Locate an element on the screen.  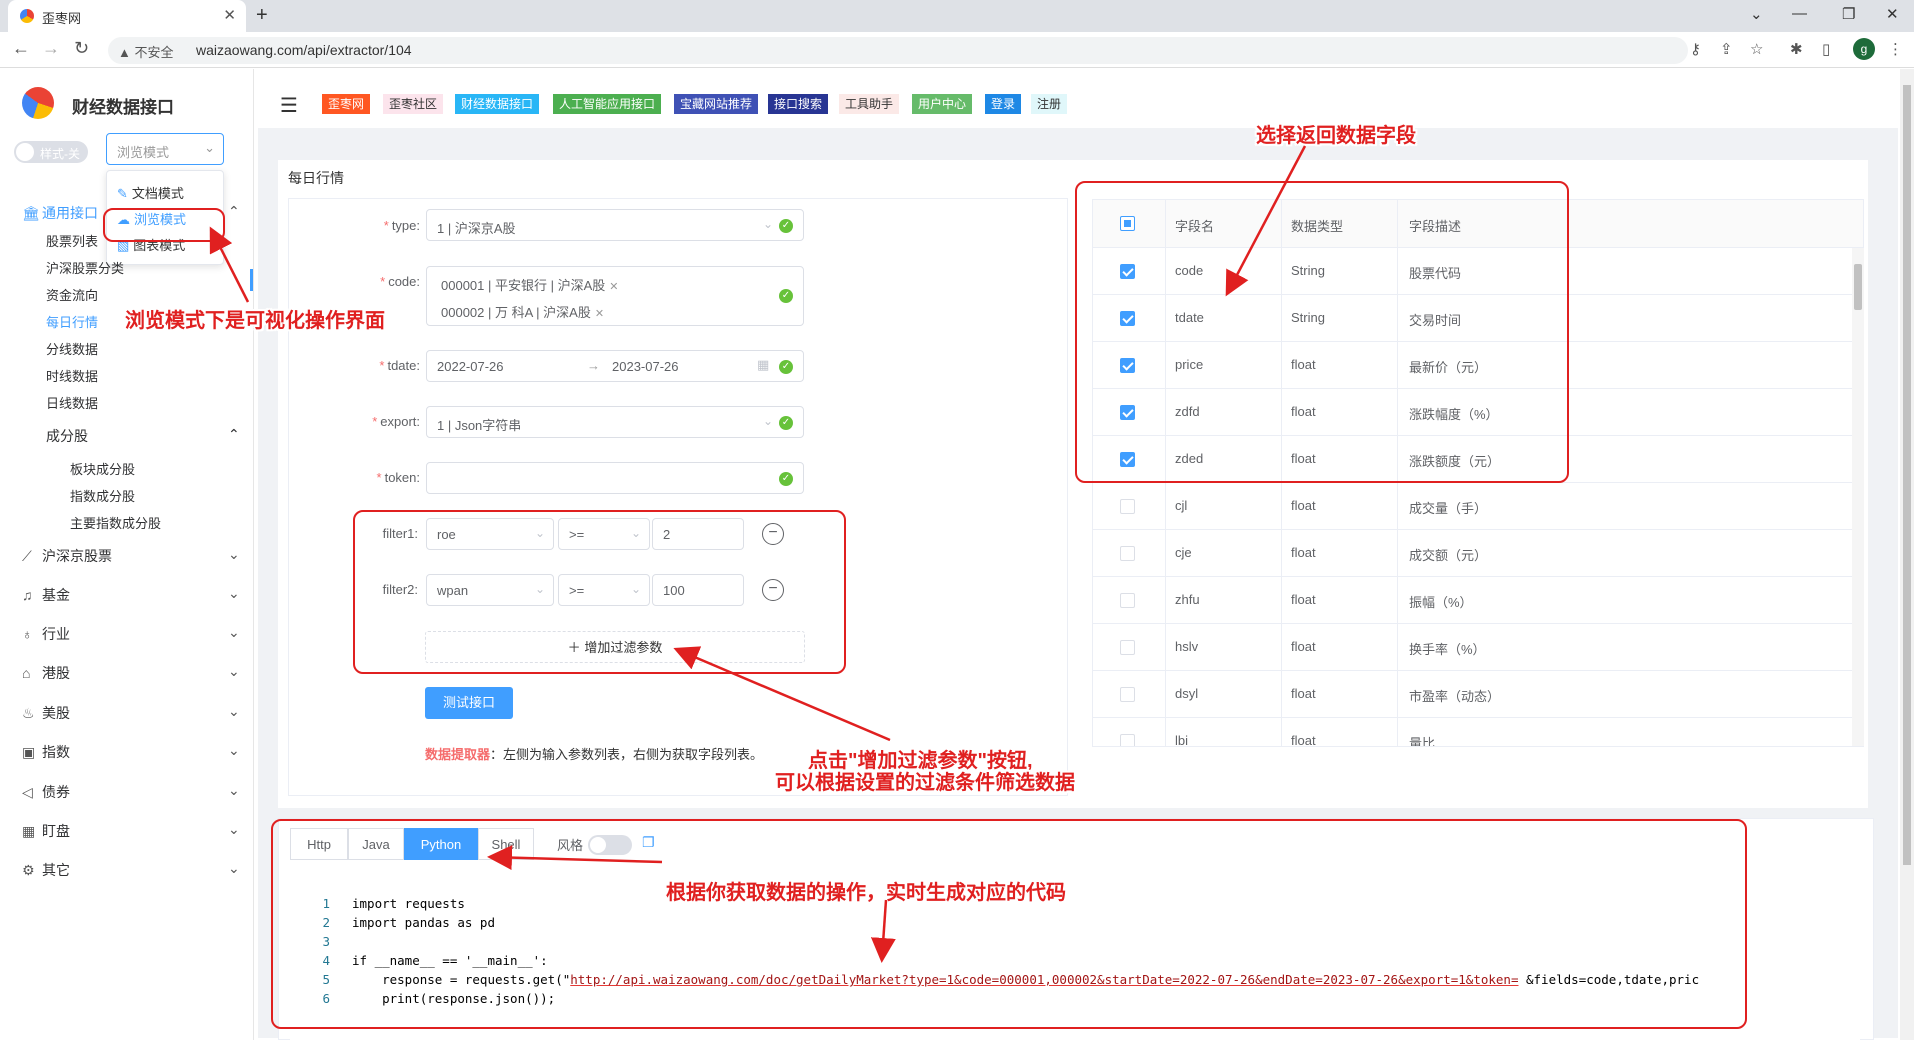
share-icon: ⇪ is located at coordinates (1726, 49).